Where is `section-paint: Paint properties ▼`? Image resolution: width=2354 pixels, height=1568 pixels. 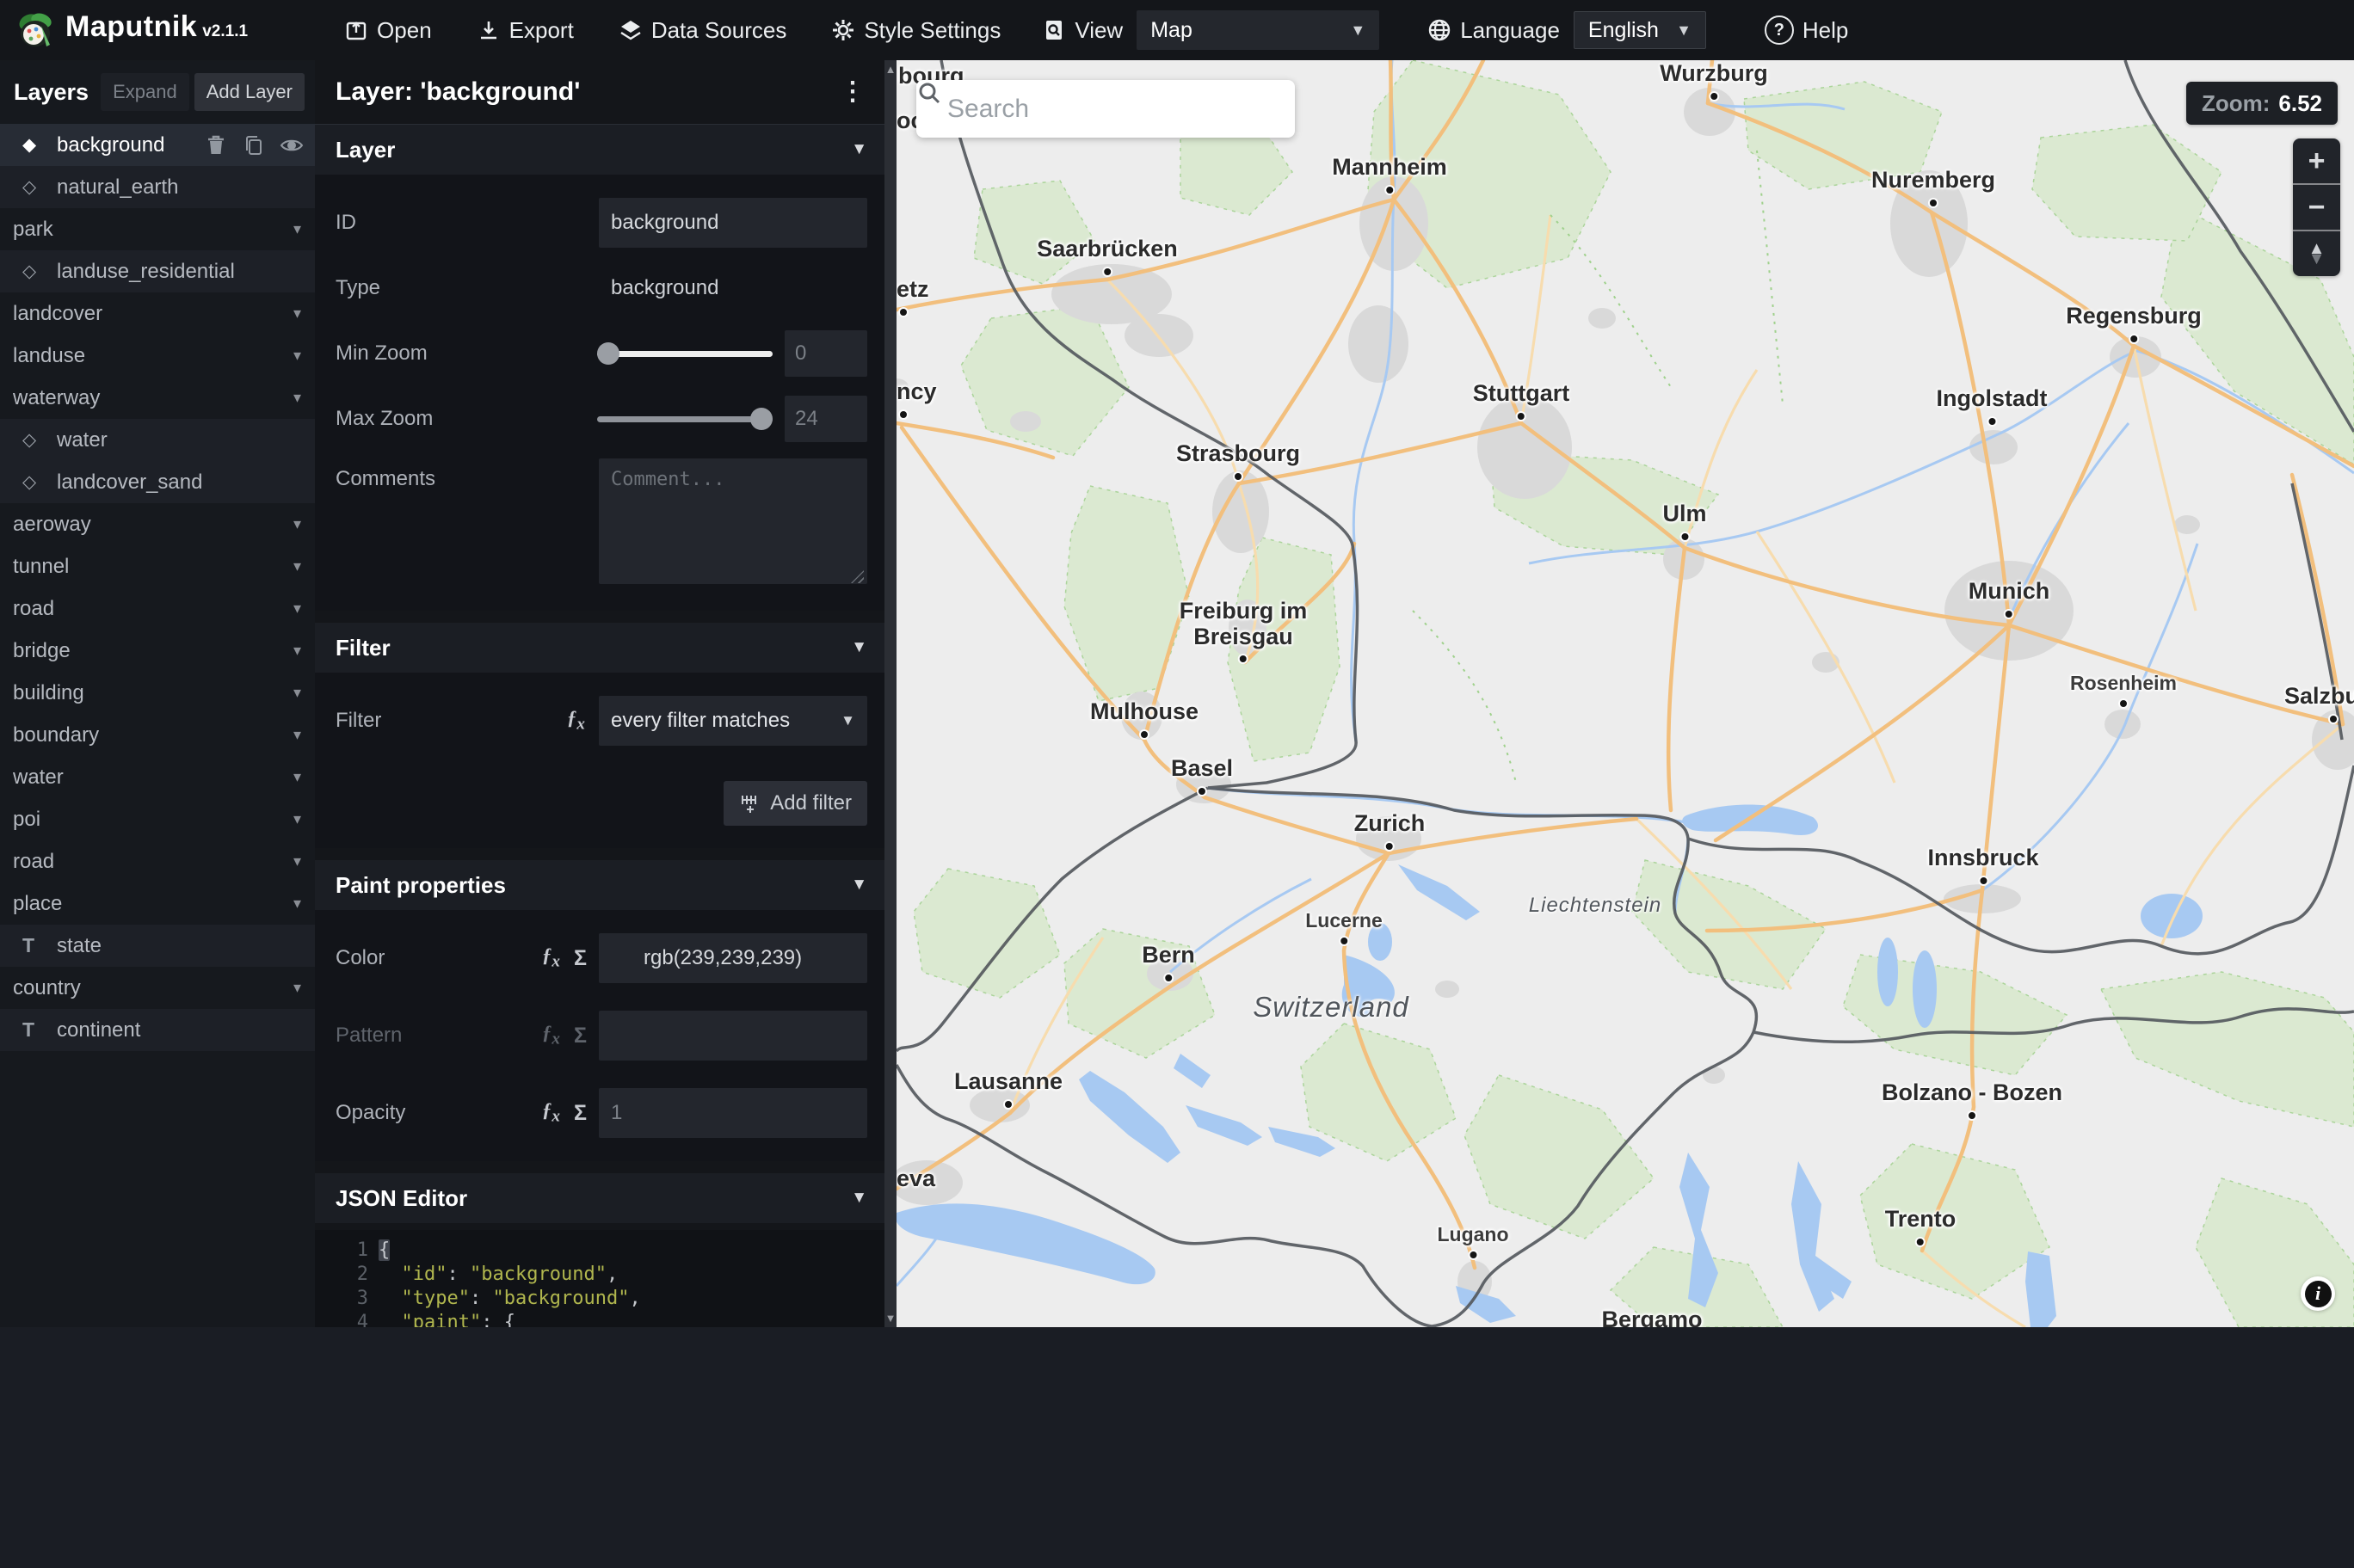
section-paint: Paint properties ▼ is located at coordinates (606, 885).